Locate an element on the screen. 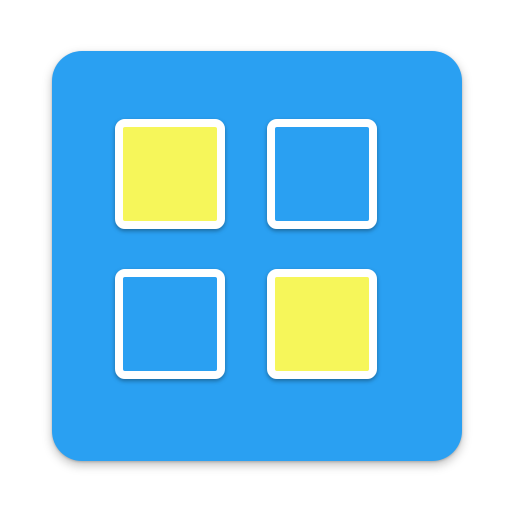 The width and height of the screenshot is (512, 512). tile-bottom-left is located at coordinates (170, 324).